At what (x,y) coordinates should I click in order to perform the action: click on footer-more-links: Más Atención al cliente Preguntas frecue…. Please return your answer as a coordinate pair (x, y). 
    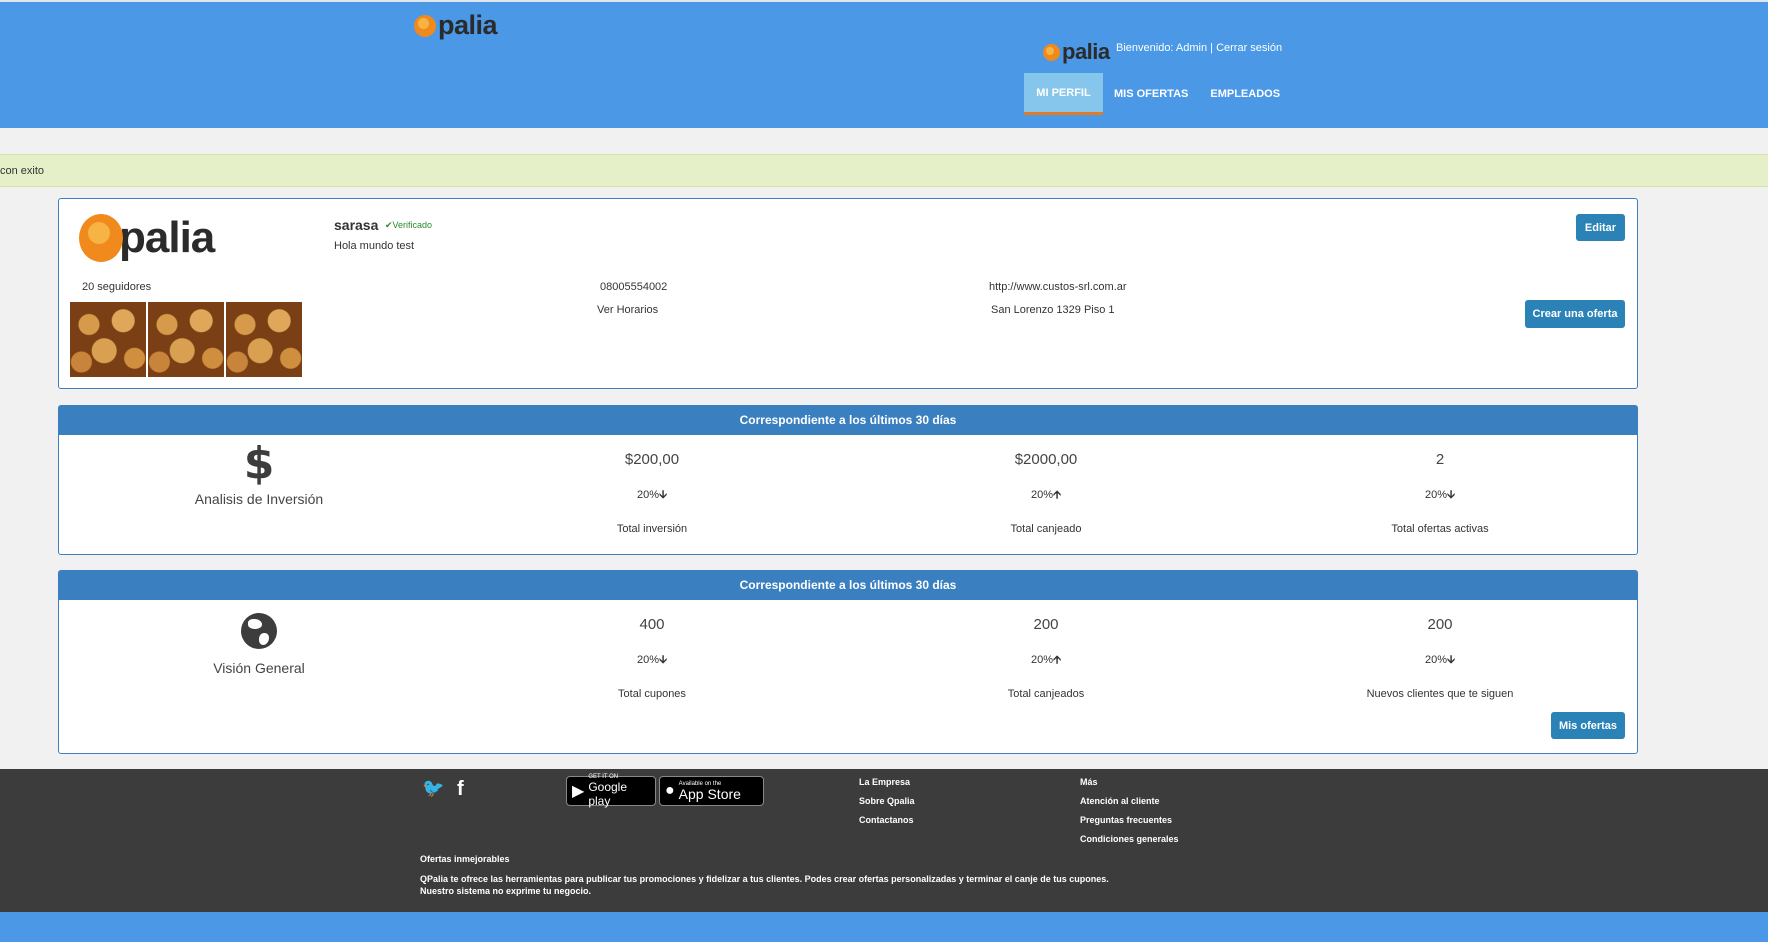
    Looking at the image, I should click on (1129, 815).